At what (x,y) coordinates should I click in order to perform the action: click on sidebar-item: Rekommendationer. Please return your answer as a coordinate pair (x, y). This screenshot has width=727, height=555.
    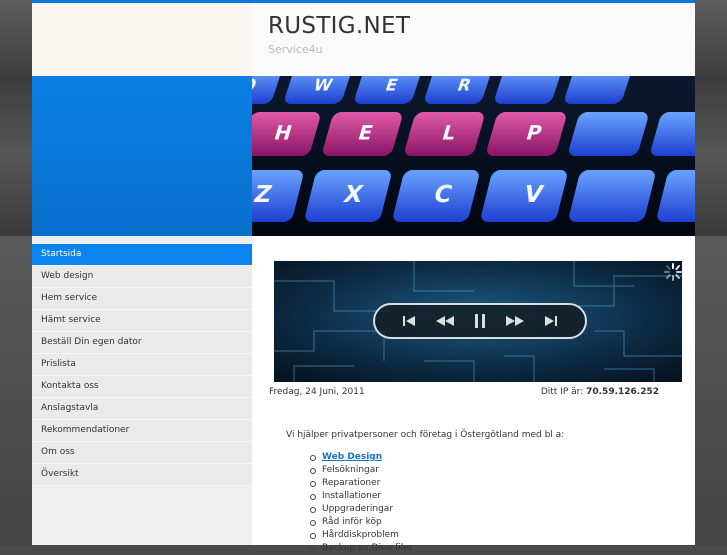
    Looking at the image, I should click on (142, 431).